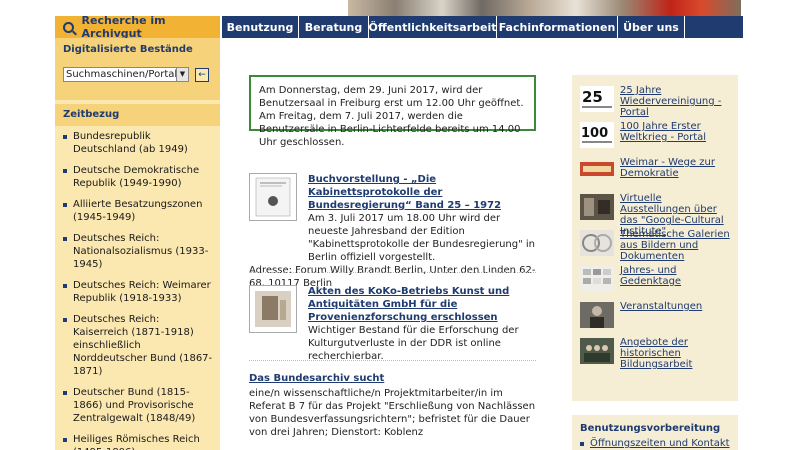 The width and height of the screenshot is (800, 450). What do you see at coordinates (68, 27) in the screenshot?
I see `magnifier-icon` at bounding box center [68, 27].